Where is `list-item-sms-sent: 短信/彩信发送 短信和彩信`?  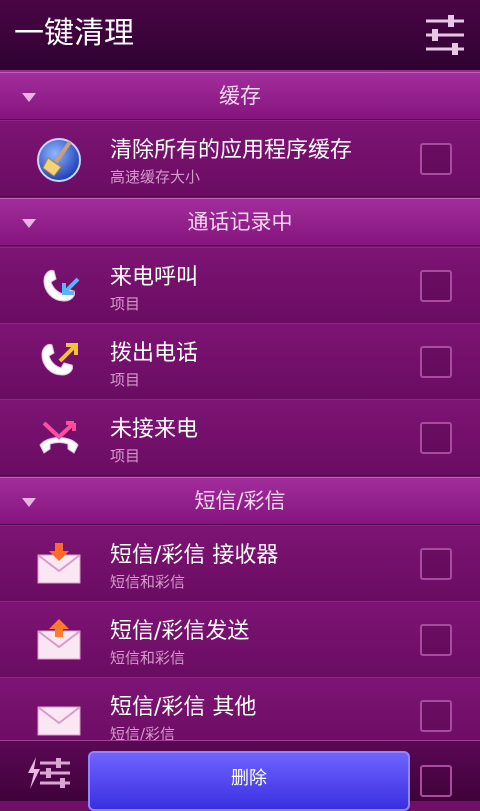 list-item-sms-sent: 短信/彩信发送 短信和彩信 is located at coordinates (240, 639).